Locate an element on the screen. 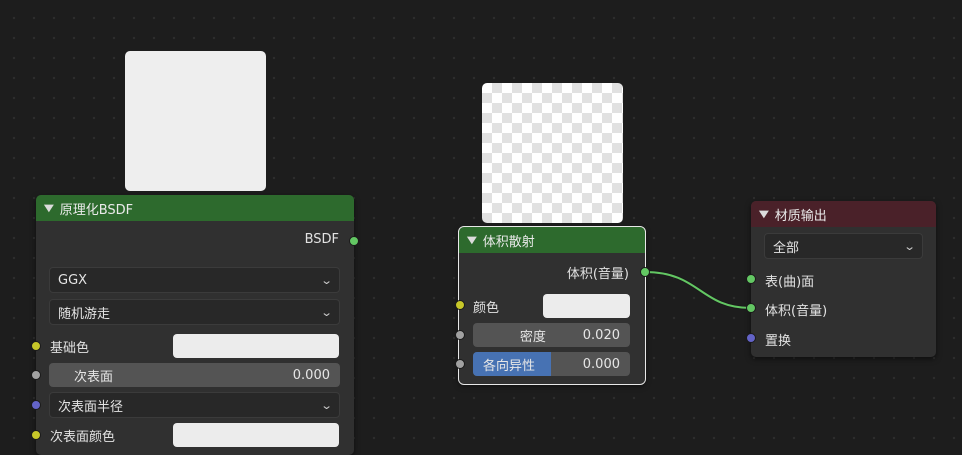 The image size is (962, 455). density-value: 0.020 is located at coordinates (601, 335).